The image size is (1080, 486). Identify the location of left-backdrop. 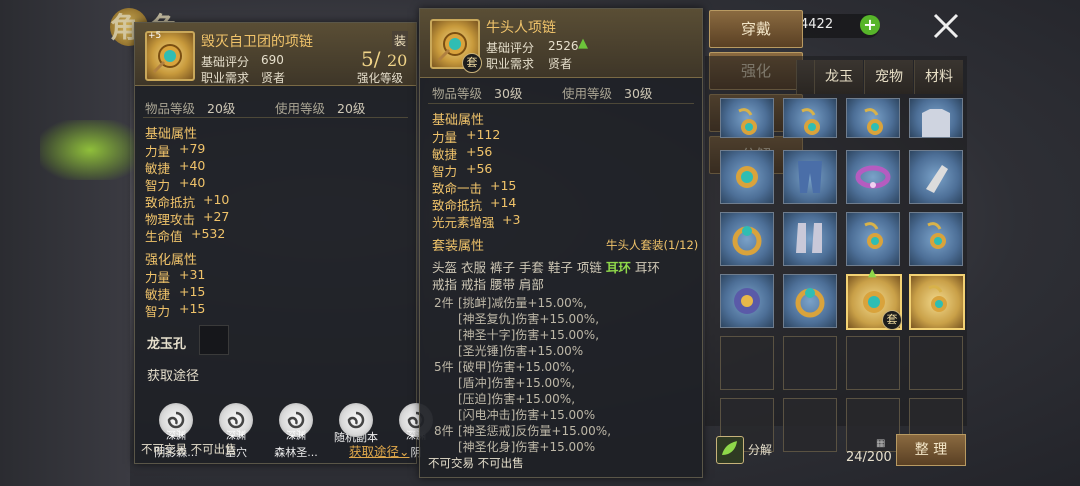
(65, 243).